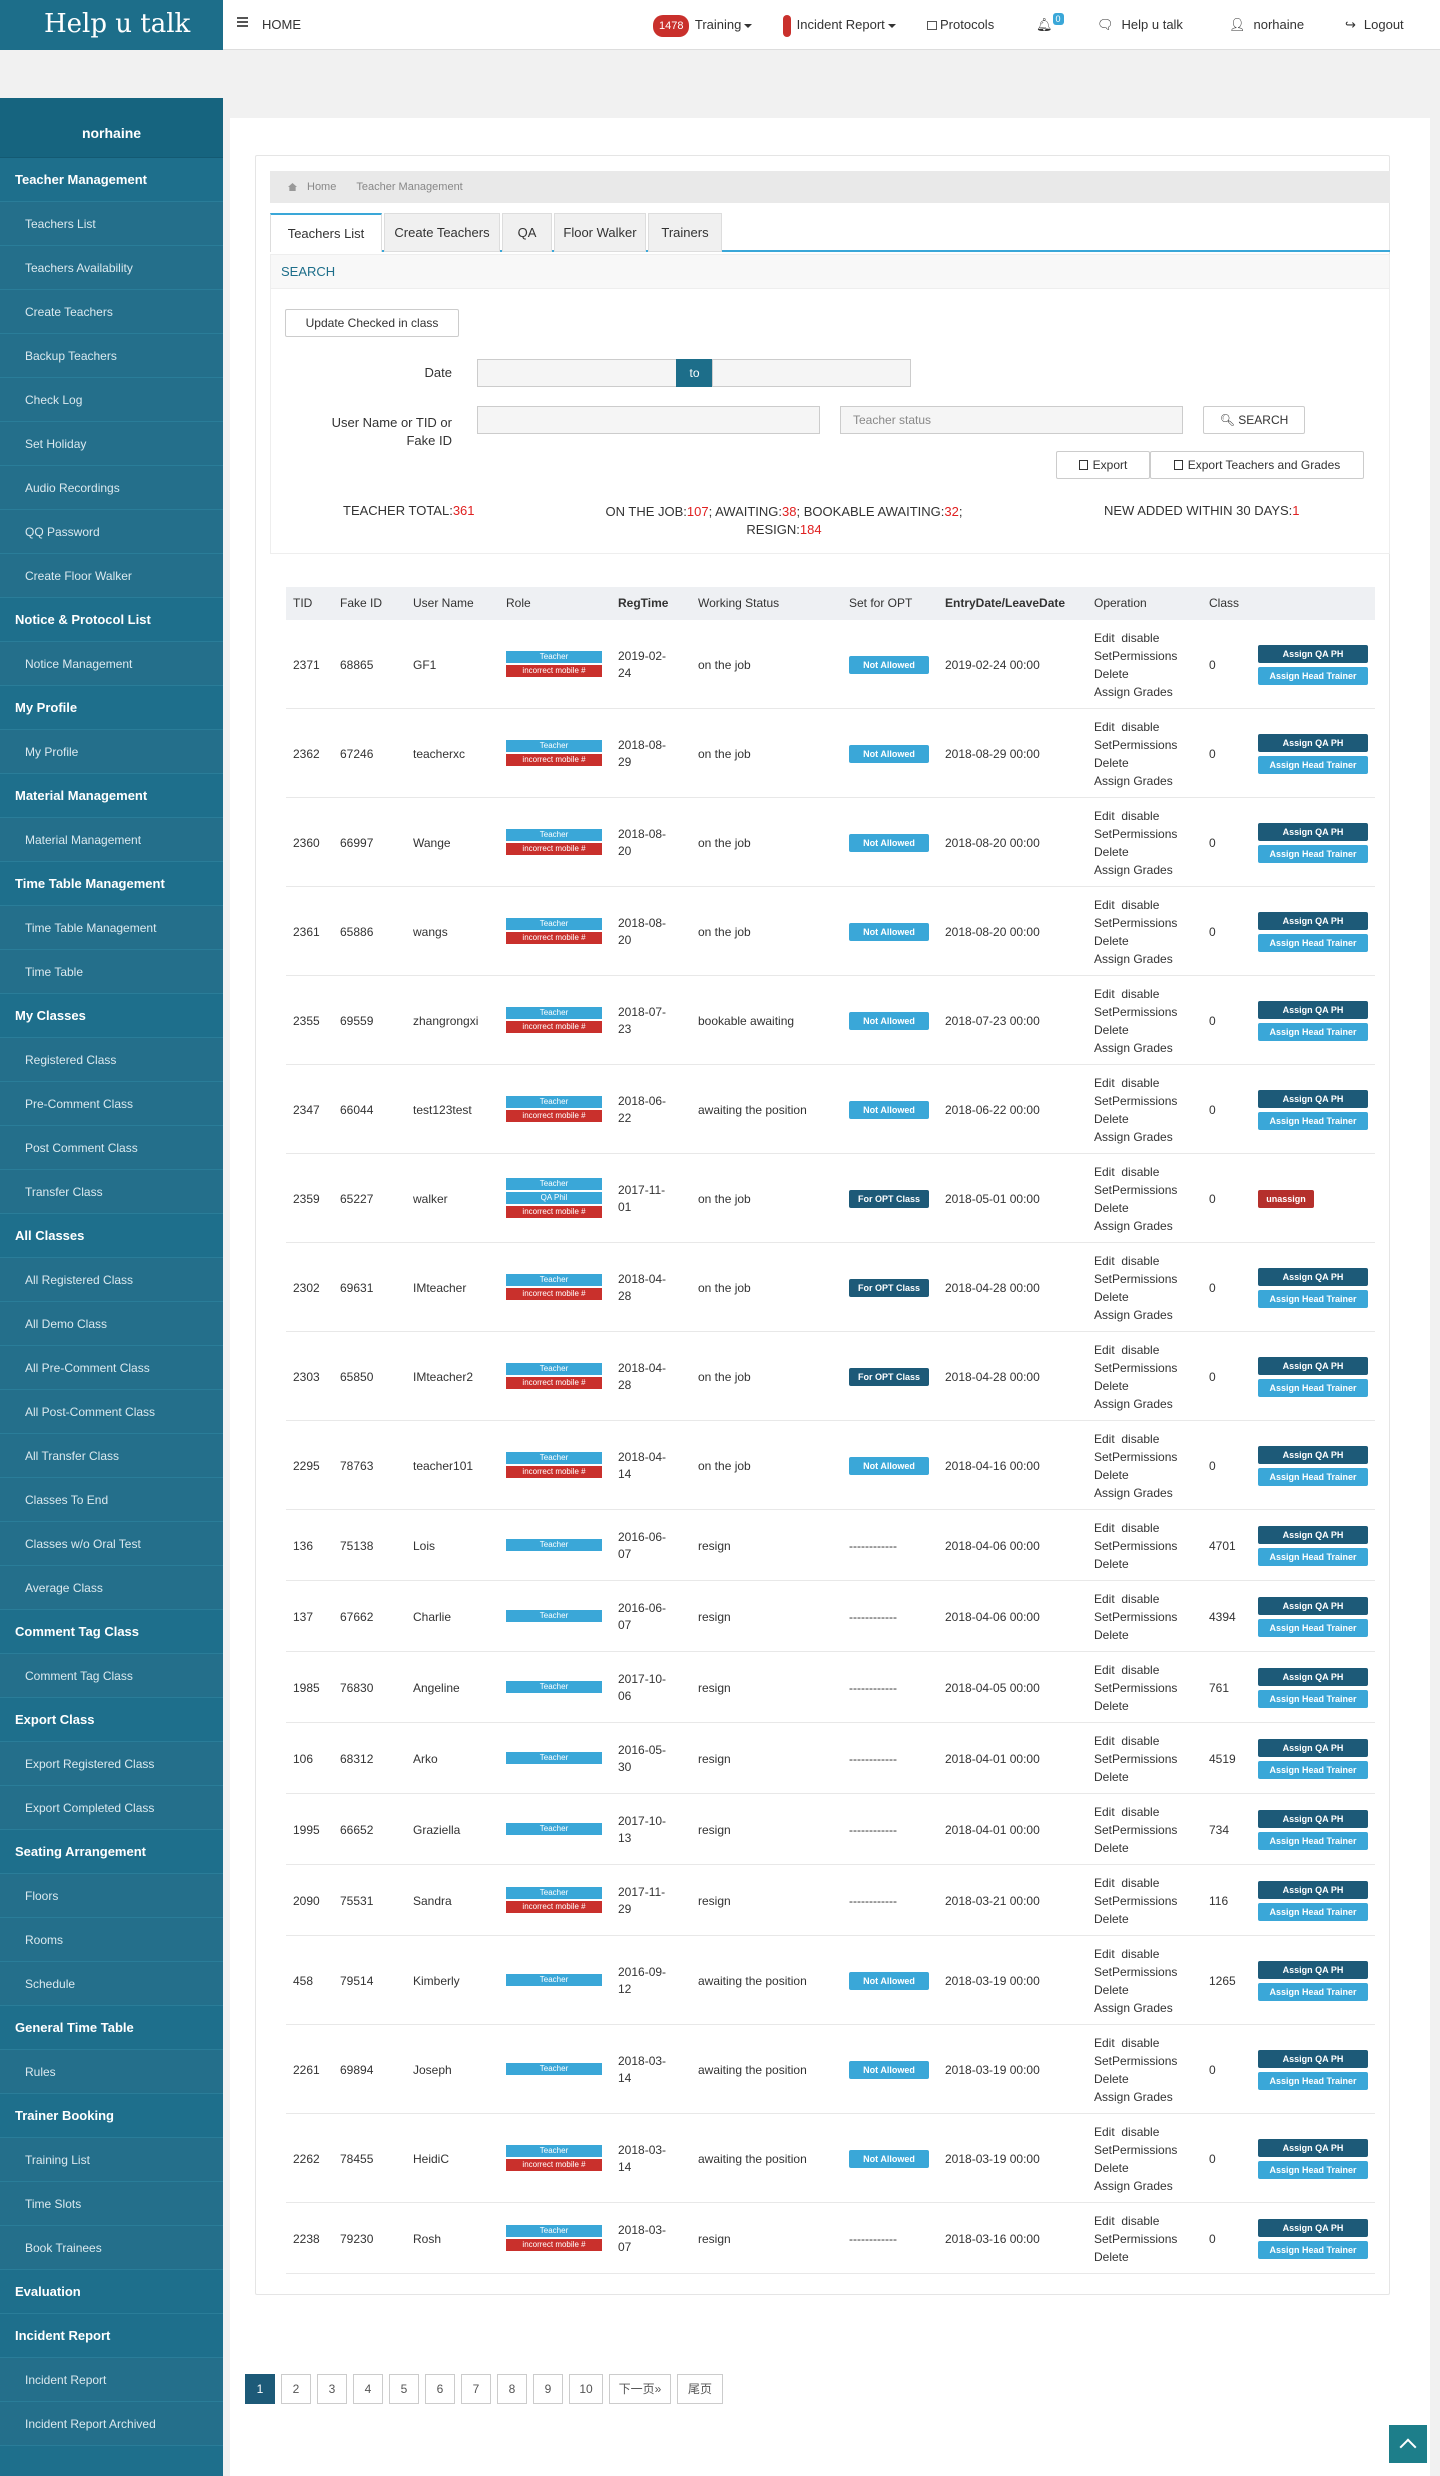  I want to click on breadcrumb-home: Home, so click(321, 187).